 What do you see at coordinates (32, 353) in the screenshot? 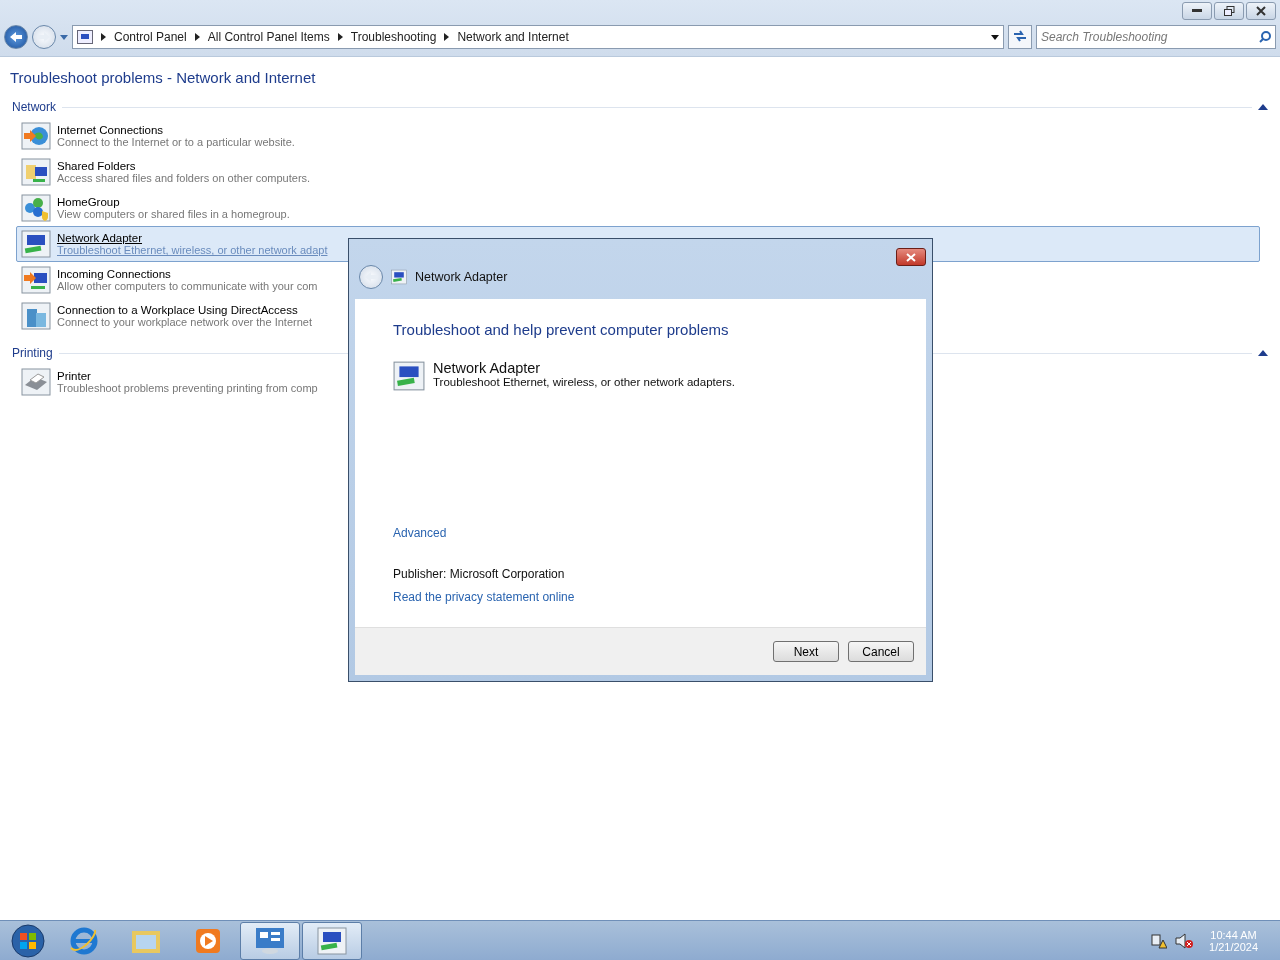
I see `section-title: Printing` at bounding box center [32, 353].